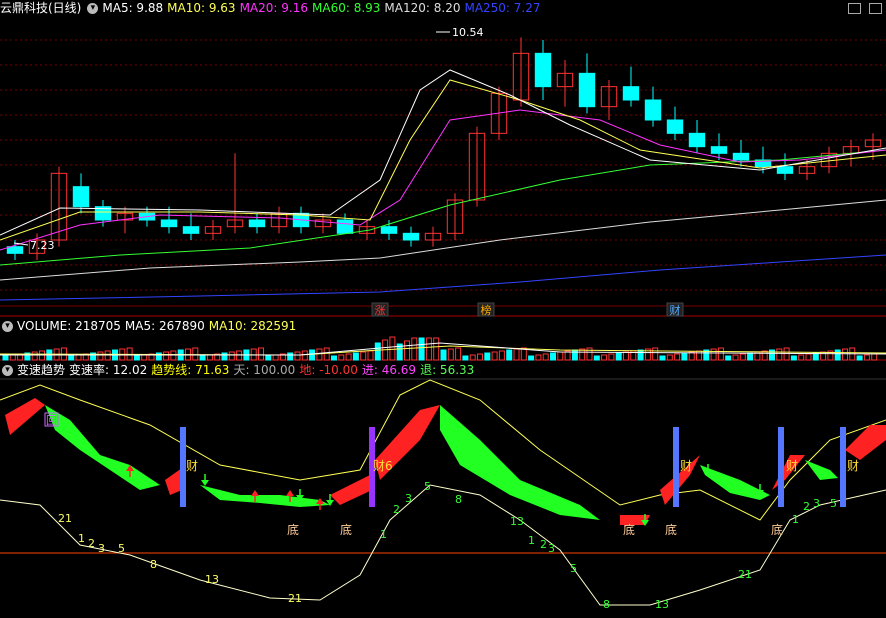 This screenshot has width=886, height=618. I want to click on count-label-21: 1, so click(795, 519).